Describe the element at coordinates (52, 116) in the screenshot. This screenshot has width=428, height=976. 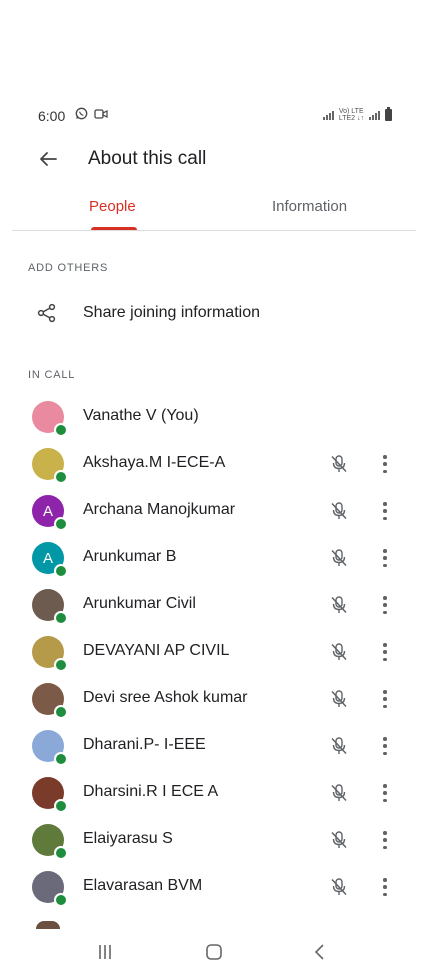
I see `status-time: 6:00` at that location.